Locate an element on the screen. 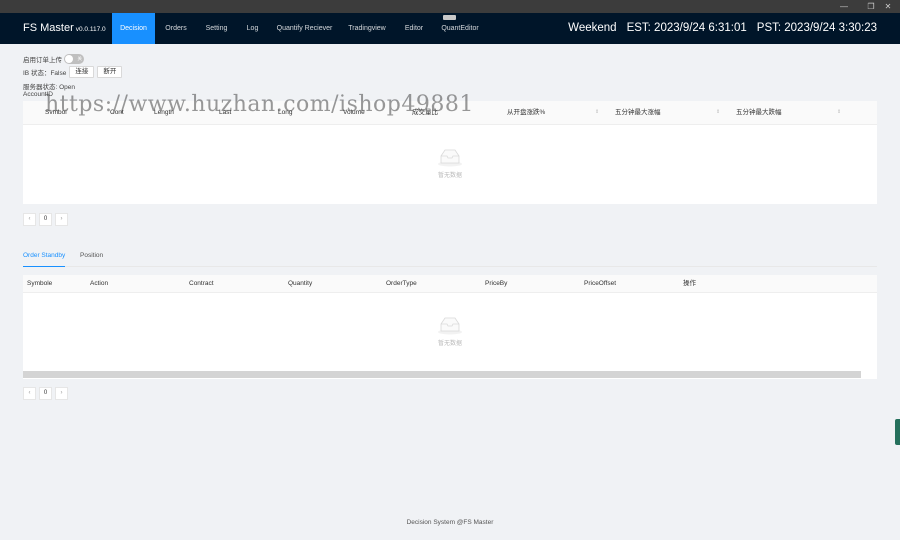 Image resolution: width=900 pixels, height=540 pixels. col-quantity: Quantity is located at coordinates (300, 283).